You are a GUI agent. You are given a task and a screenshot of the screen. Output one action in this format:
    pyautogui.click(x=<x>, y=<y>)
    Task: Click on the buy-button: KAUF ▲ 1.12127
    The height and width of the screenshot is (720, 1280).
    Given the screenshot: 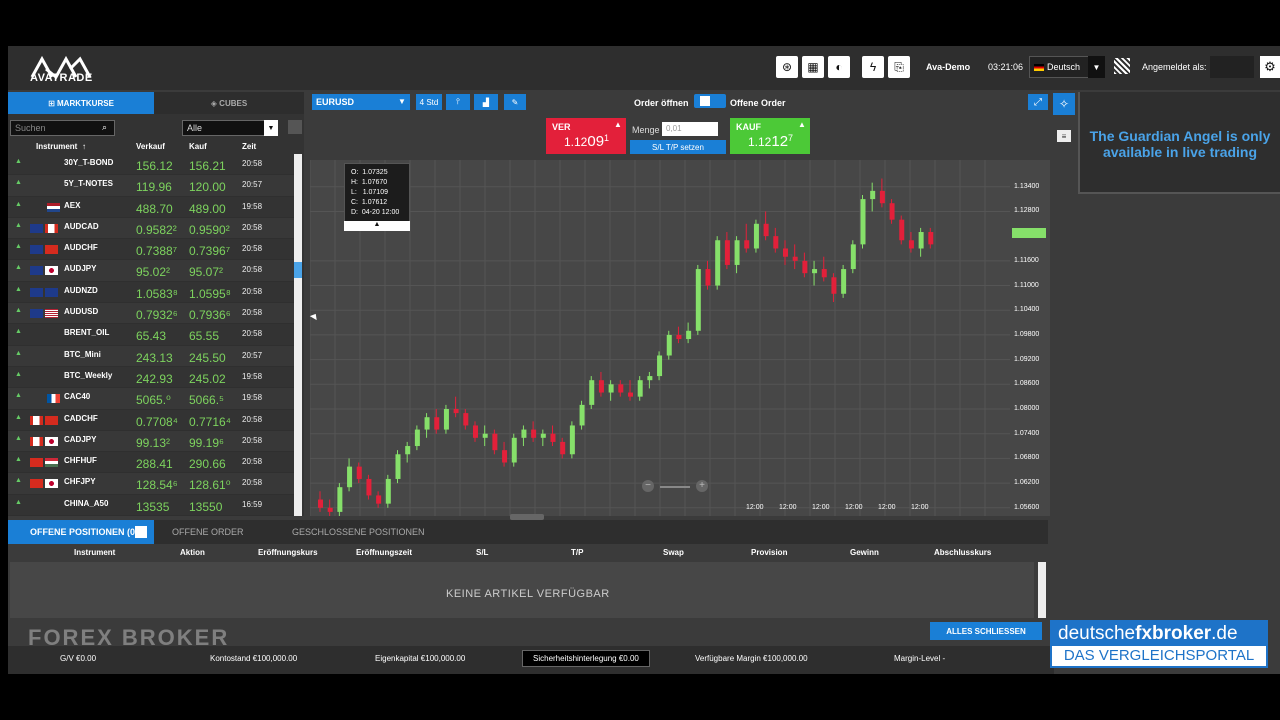 What is the action you would take?
    pyautogui.click(x=770, y=136)
    